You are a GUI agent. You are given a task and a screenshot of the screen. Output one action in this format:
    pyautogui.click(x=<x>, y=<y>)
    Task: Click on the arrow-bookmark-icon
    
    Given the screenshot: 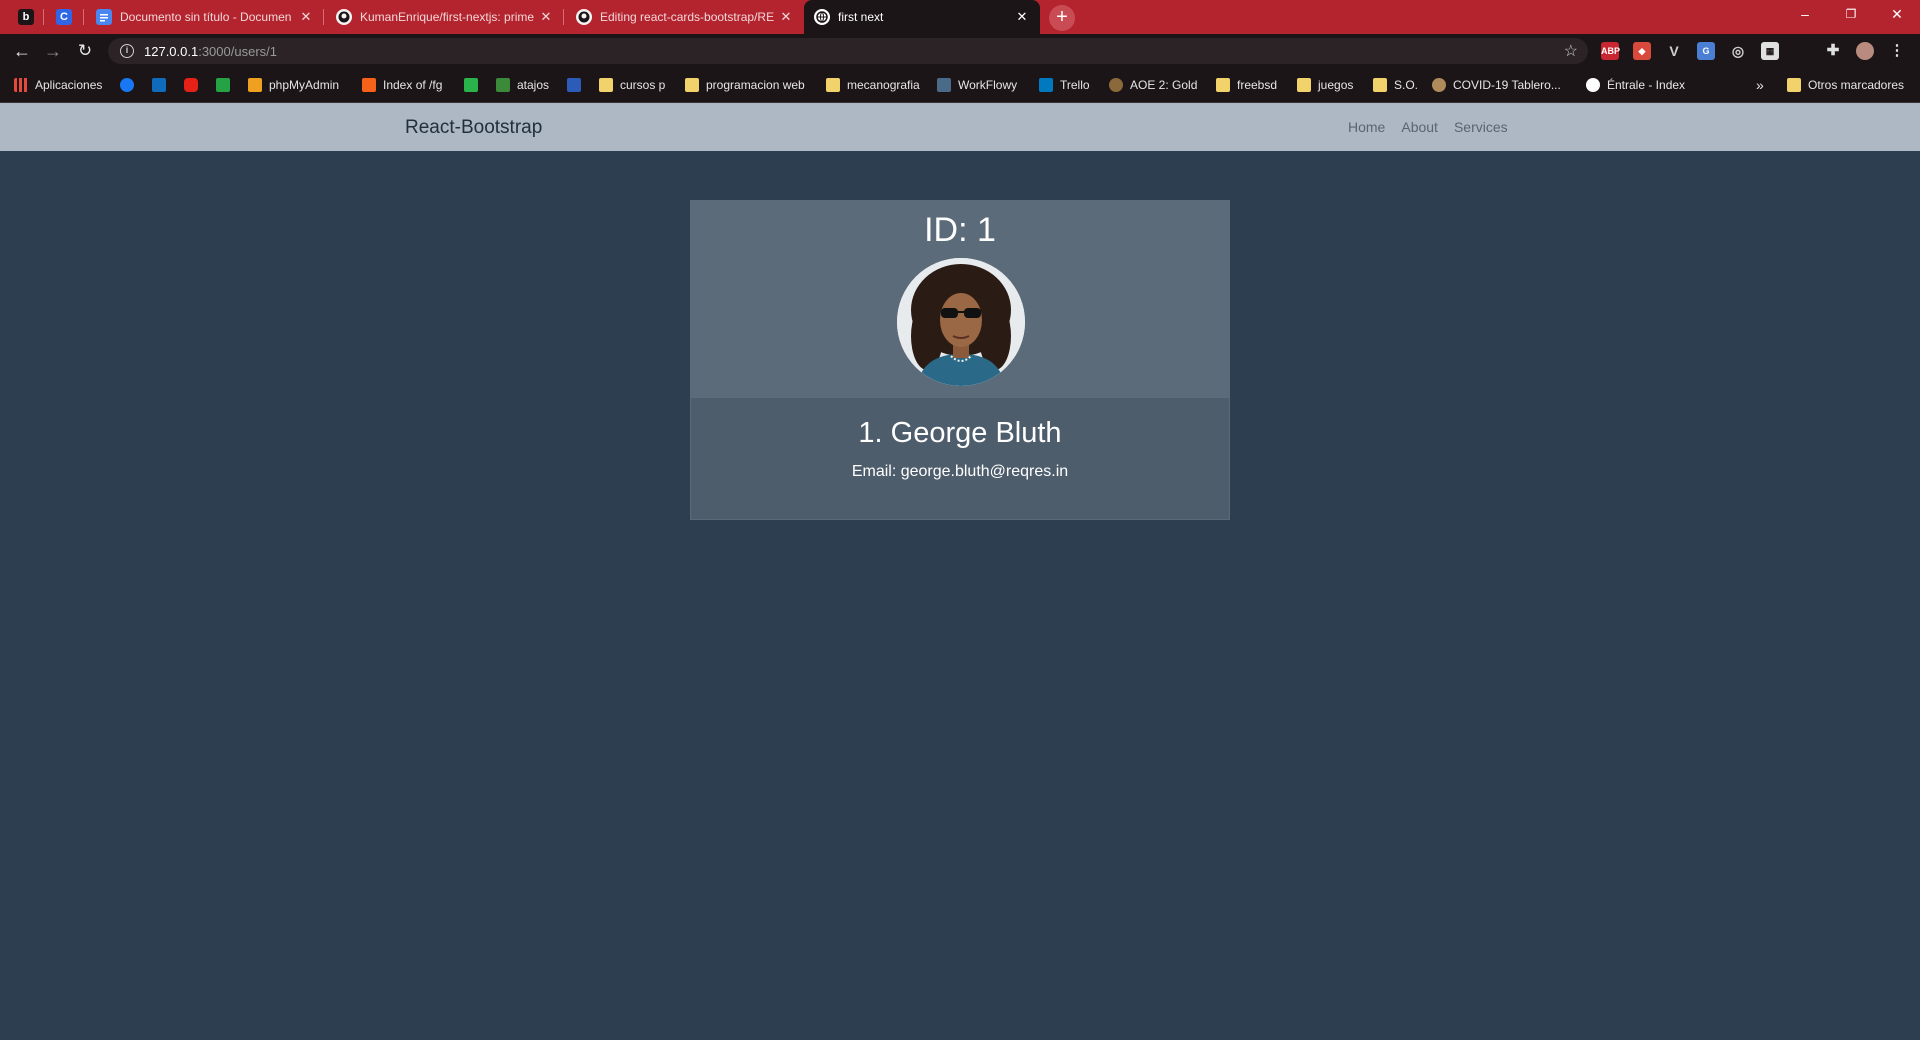 What is the action you would take?
    pyautogui.click(x=471, y=85)
    